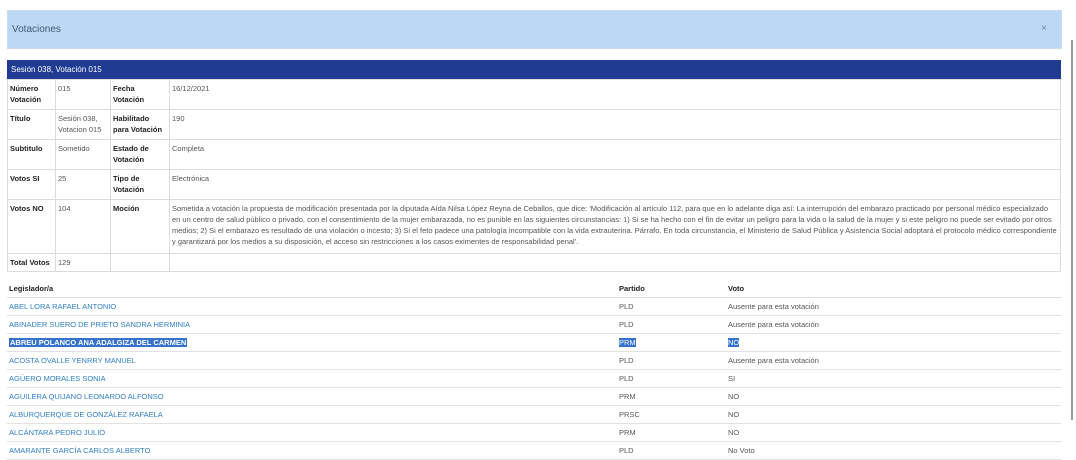  Describe the element at coordinates (36, 29) in the screenshot. I see `modal-title: Votaciones` at that location.